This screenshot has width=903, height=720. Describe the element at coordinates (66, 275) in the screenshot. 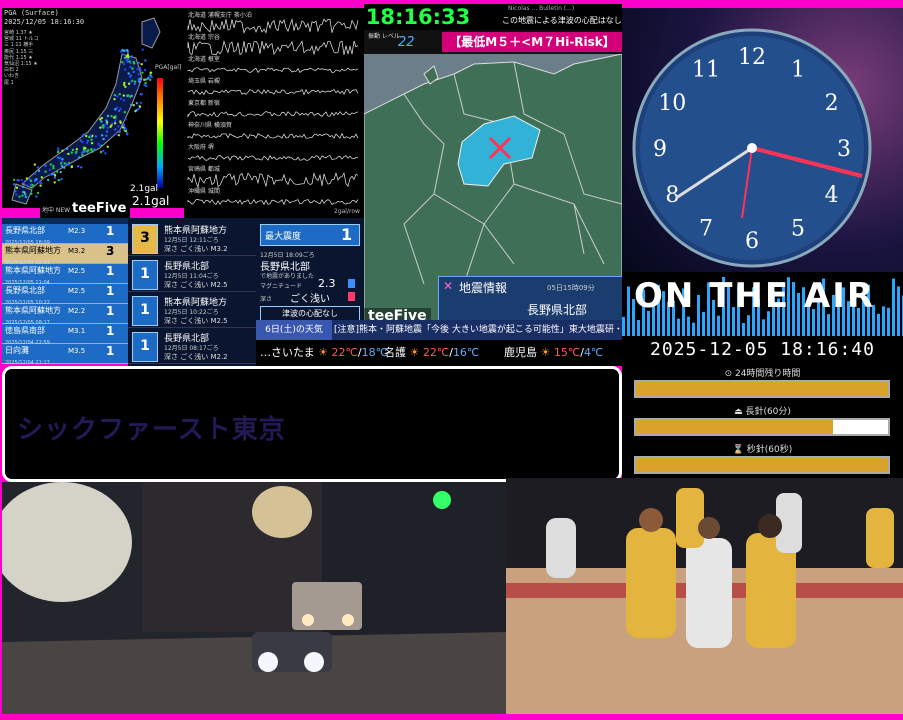

I see `quake-list-row: 熊本県阿蘇地方 M2.5 1 2025/12/05 11:04` at that location.